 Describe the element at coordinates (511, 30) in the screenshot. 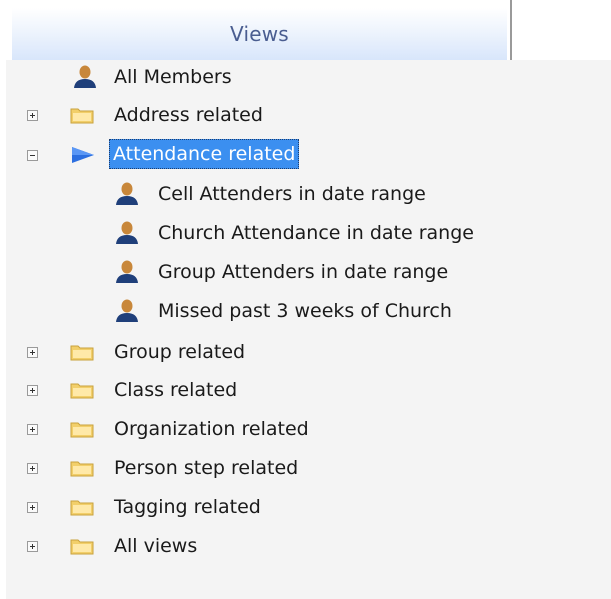

I see `panel-divider` at that location.